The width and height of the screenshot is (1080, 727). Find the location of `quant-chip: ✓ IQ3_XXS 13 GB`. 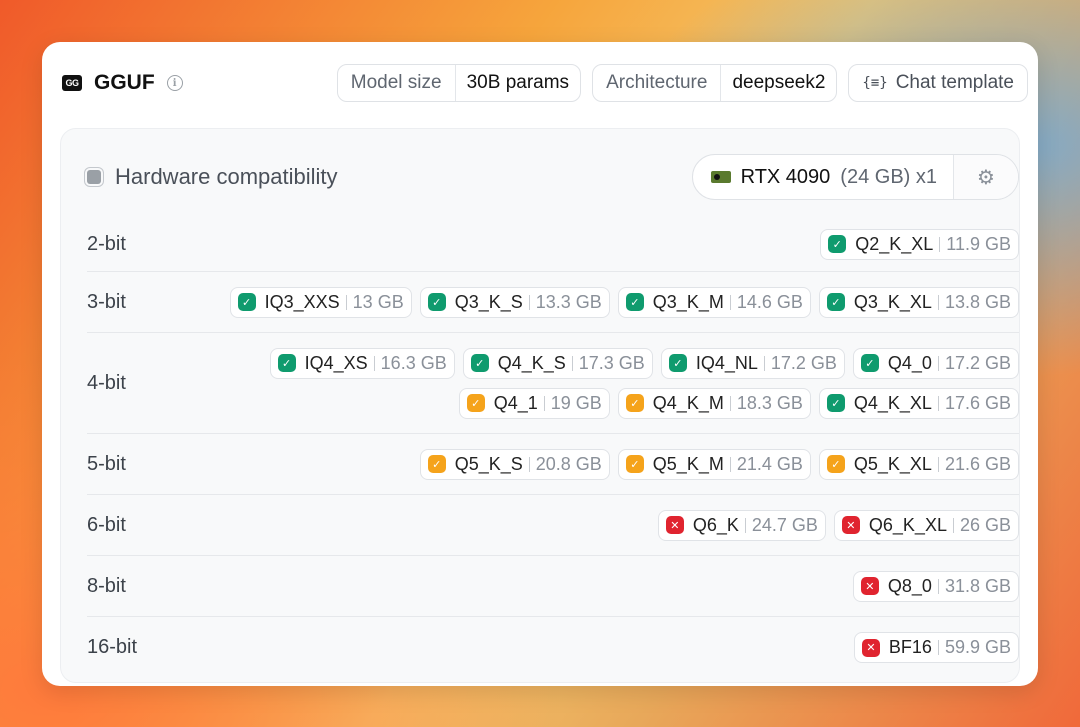

quant-chip: ✓ IQ3_XXS 13 GB is located at coordinates (320, 302).